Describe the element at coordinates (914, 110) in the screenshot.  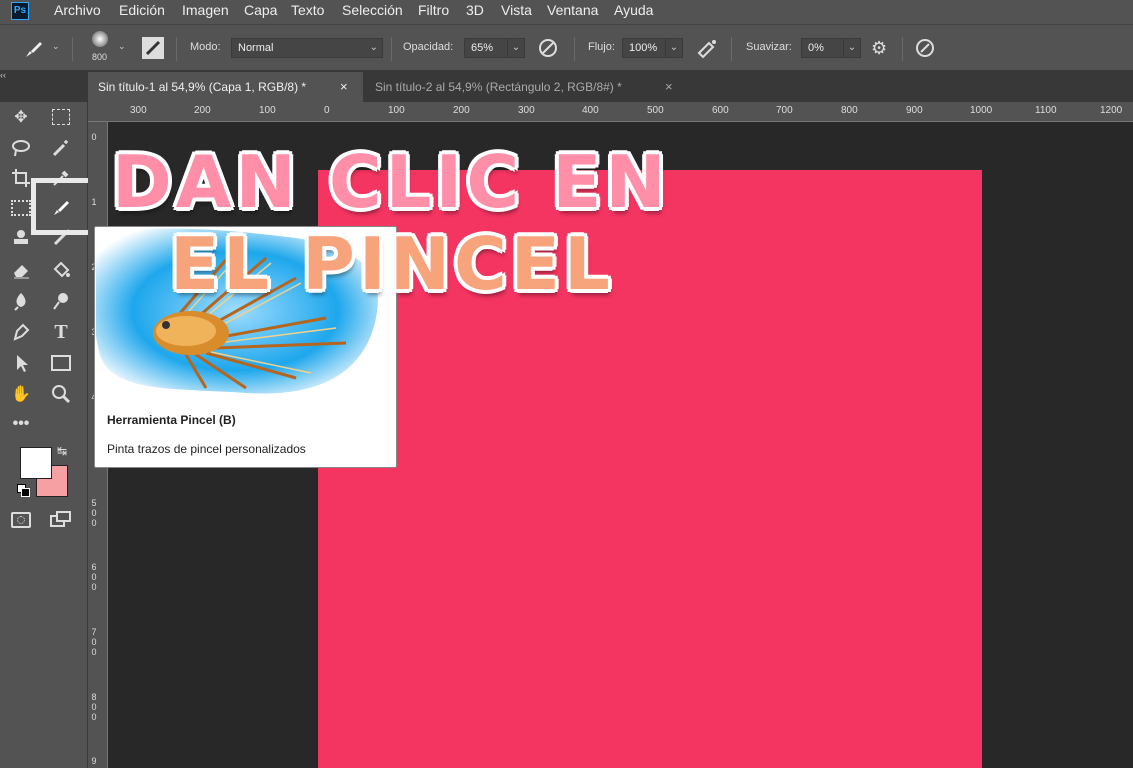
I see `ruler-label: 900` at that location.